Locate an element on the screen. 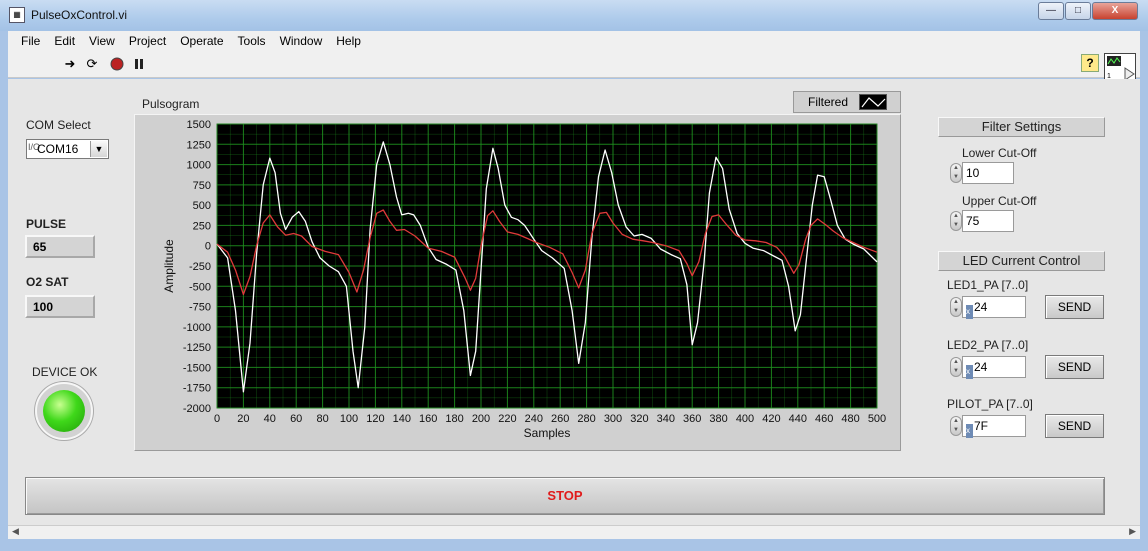 This screenshot has height=551, width=1148. x-tick-label: 500 is located at coordinates (877, 419).